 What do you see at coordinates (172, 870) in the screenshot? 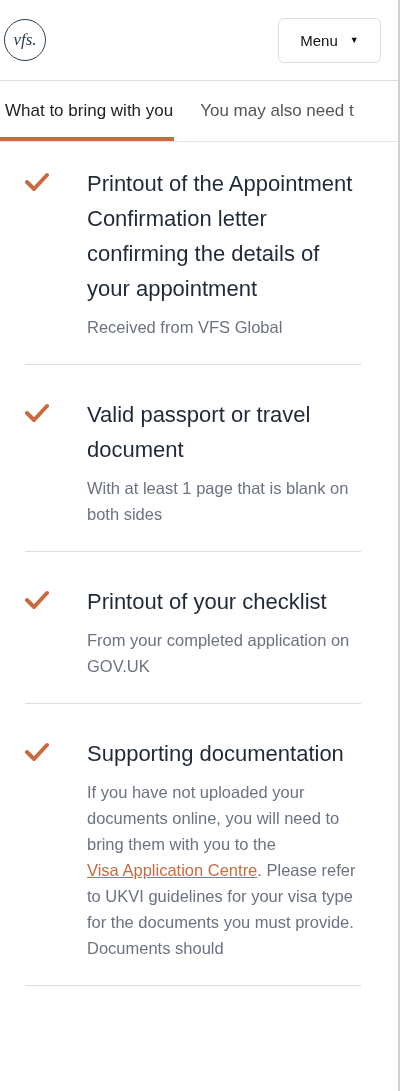
I see `link: Visa Application Centre` at bounding box center [172, 870].